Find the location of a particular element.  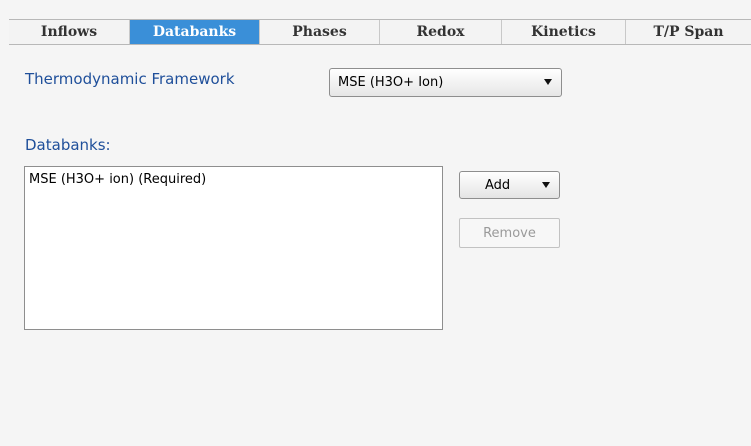

add-button: Add is located at coordinates (509, 185).